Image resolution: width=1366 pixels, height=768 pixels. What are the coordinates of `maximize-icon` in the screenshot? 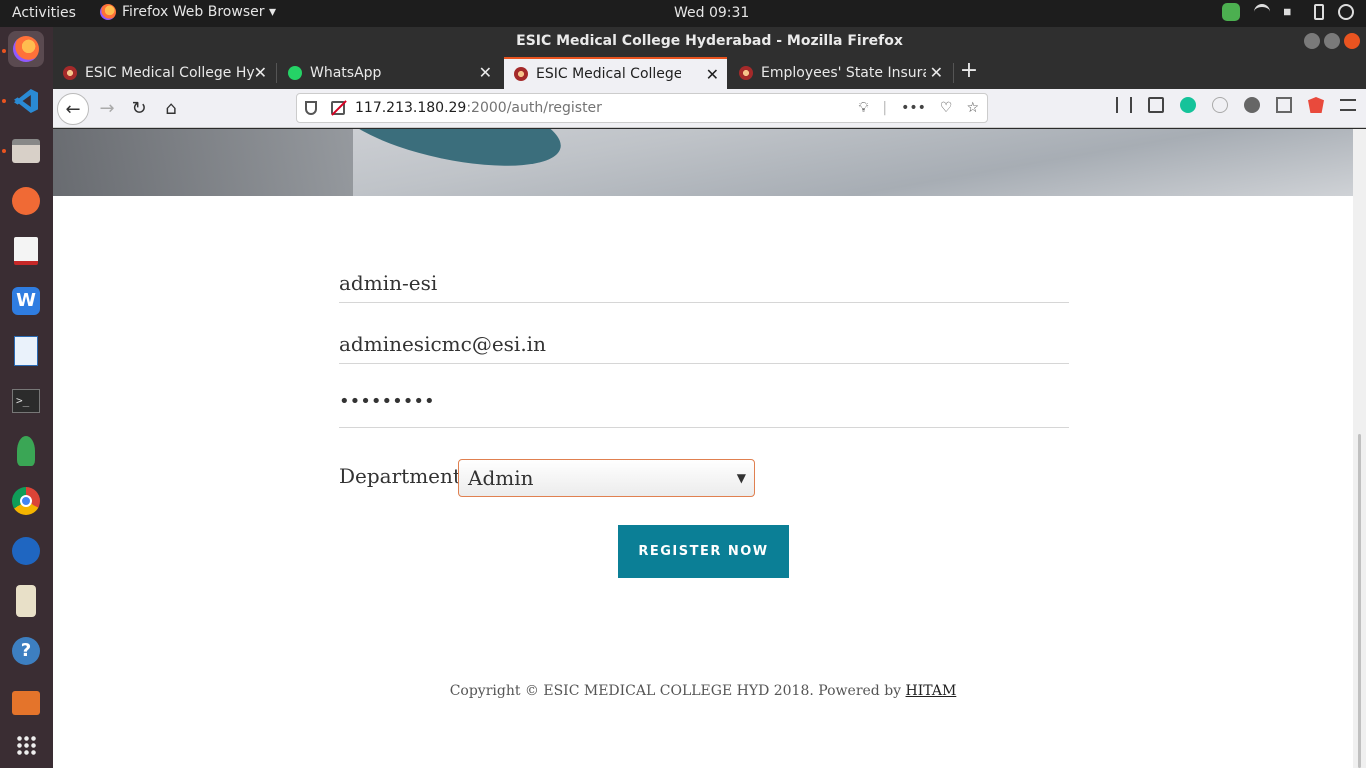 It's located at (1332, 41).